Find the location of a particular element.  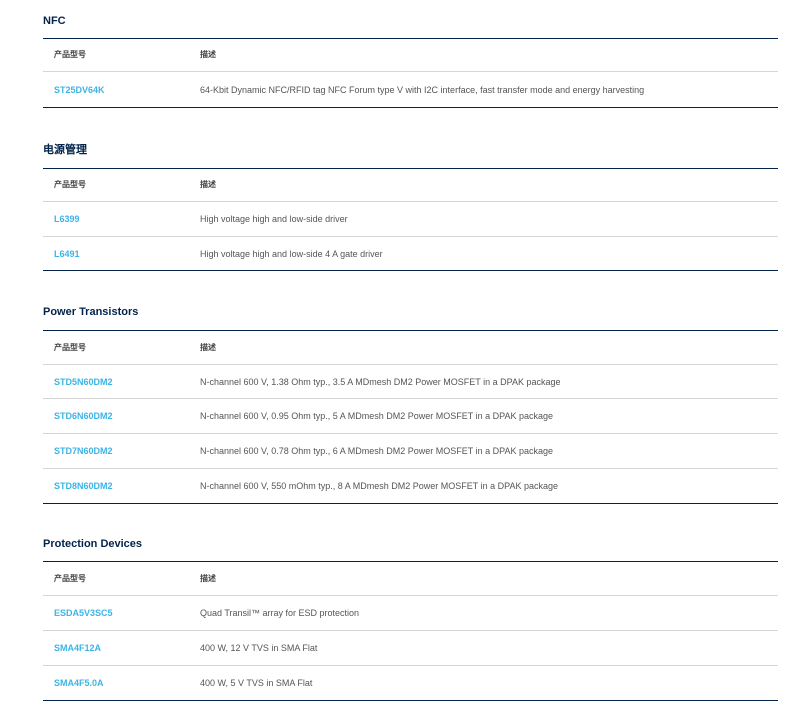

part-link: SMA4F5.0A is located at coordinates (79, 683).